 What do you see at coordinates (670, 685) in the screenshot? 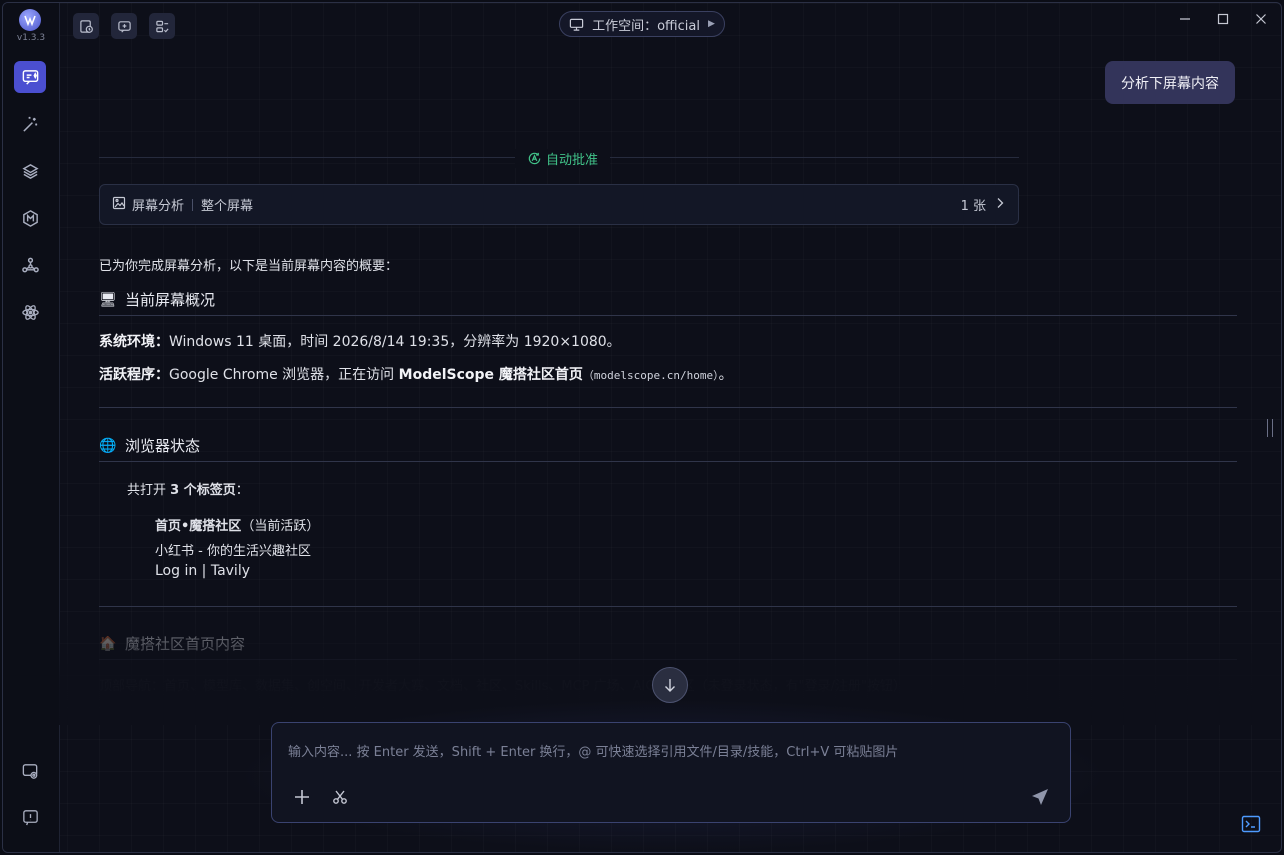
I see `arrow-down-icon` at bounding box center [670, 685].